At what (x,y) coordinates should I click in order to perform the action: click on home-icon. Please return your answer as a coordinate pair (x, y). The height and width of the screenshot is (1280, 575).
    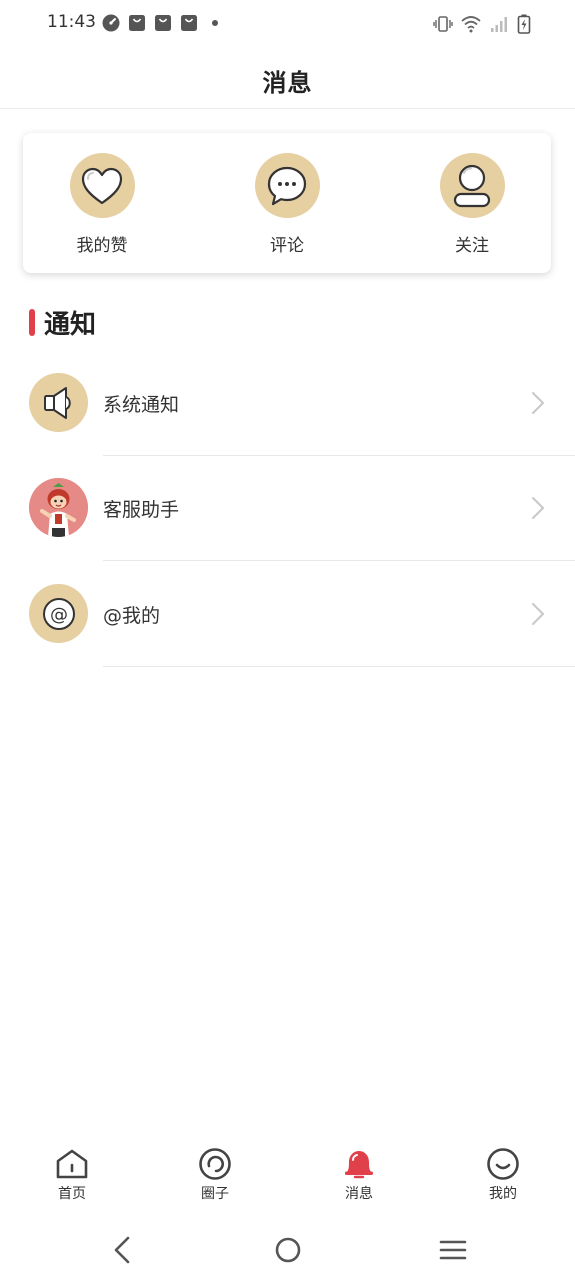
    Looking at the image, I should click on (72, 1164).